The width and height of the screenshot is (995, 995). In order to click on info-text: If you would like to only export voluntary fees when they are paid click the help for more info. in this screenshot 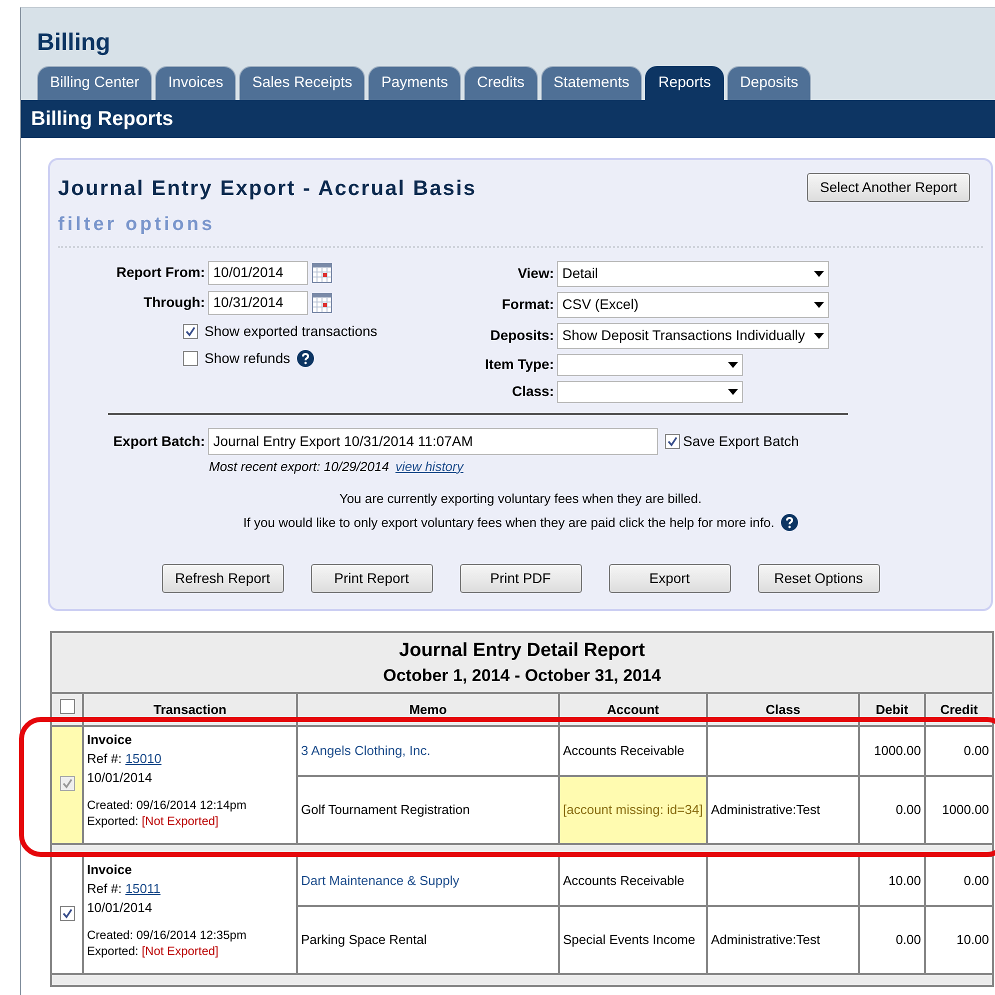, I will do `click(508, 523)`.